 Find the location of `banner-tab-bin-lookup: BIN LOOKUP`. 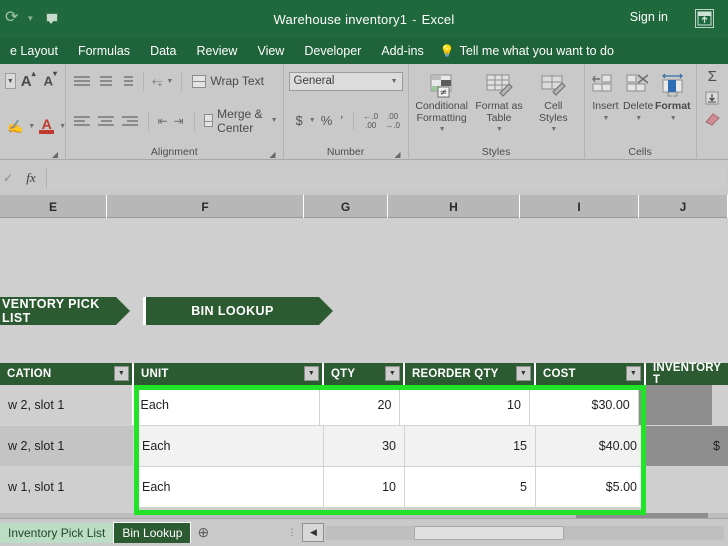

banner-tab-bin-lookup: BIN LOOKUP is located at coordinates (238, 311).